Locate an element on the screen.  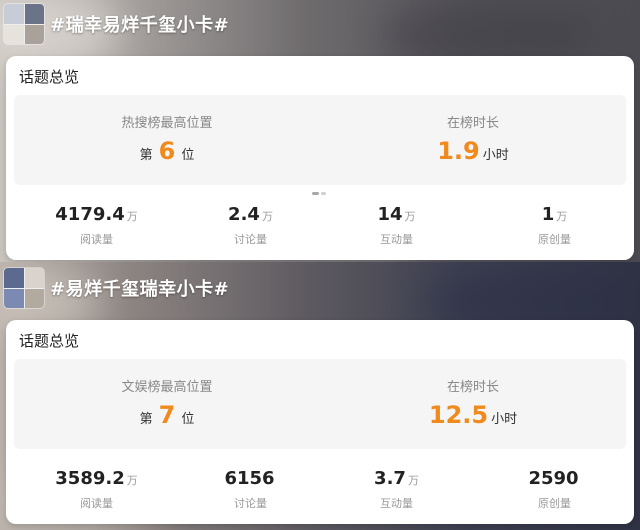
stat-value: 2.4 is located at coordinates (244, 214).